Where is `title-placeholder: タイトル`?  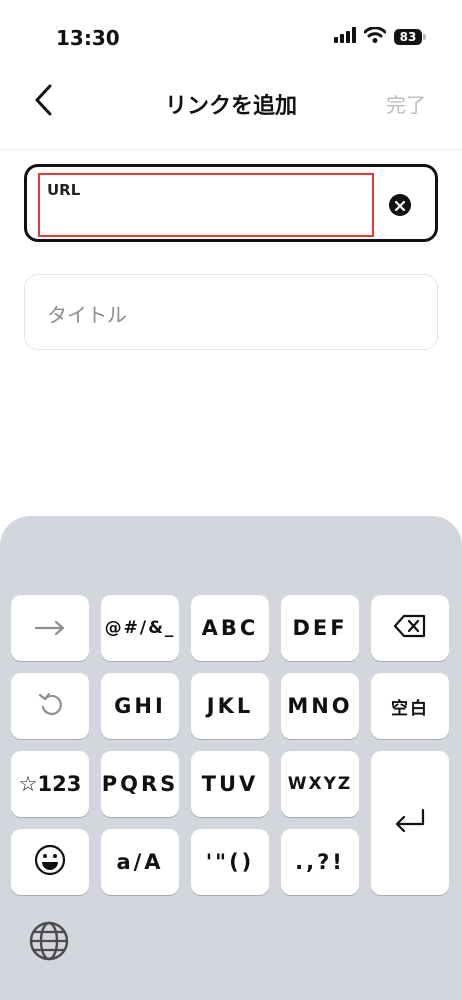 title-placeholder: タイトル is located at coordinates (87, 315).